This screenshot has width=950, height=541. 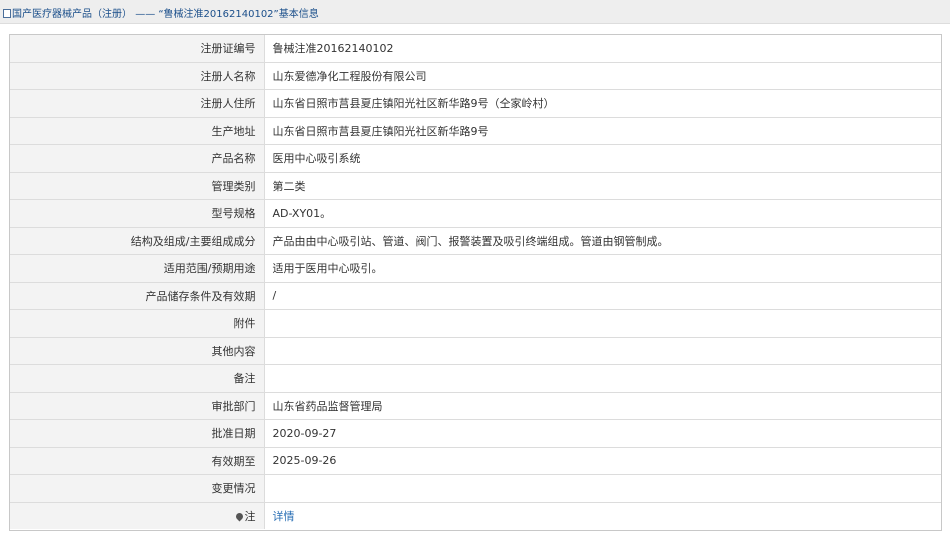 What do you see at coordinates (137, 406) in the screenshot?
I see `row-label: 审批部门` at bounding box center [137, 406].